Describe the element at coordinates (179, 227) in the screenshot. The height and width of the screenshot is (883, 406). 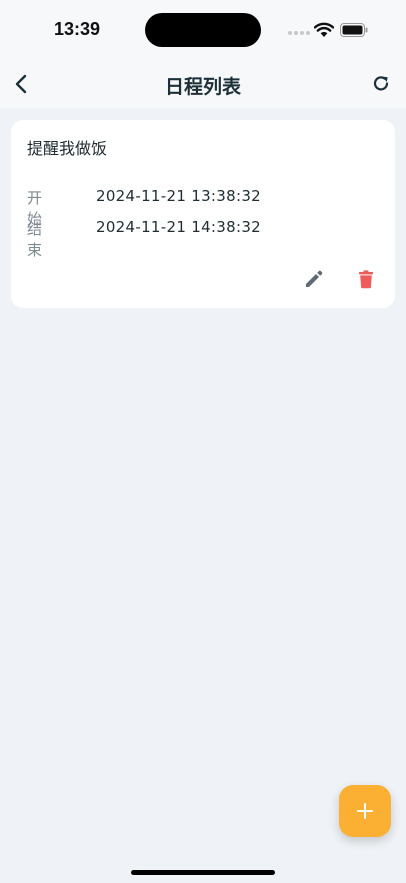
I see `end-time-value: 2024-11-21 14:38:32` at that location.